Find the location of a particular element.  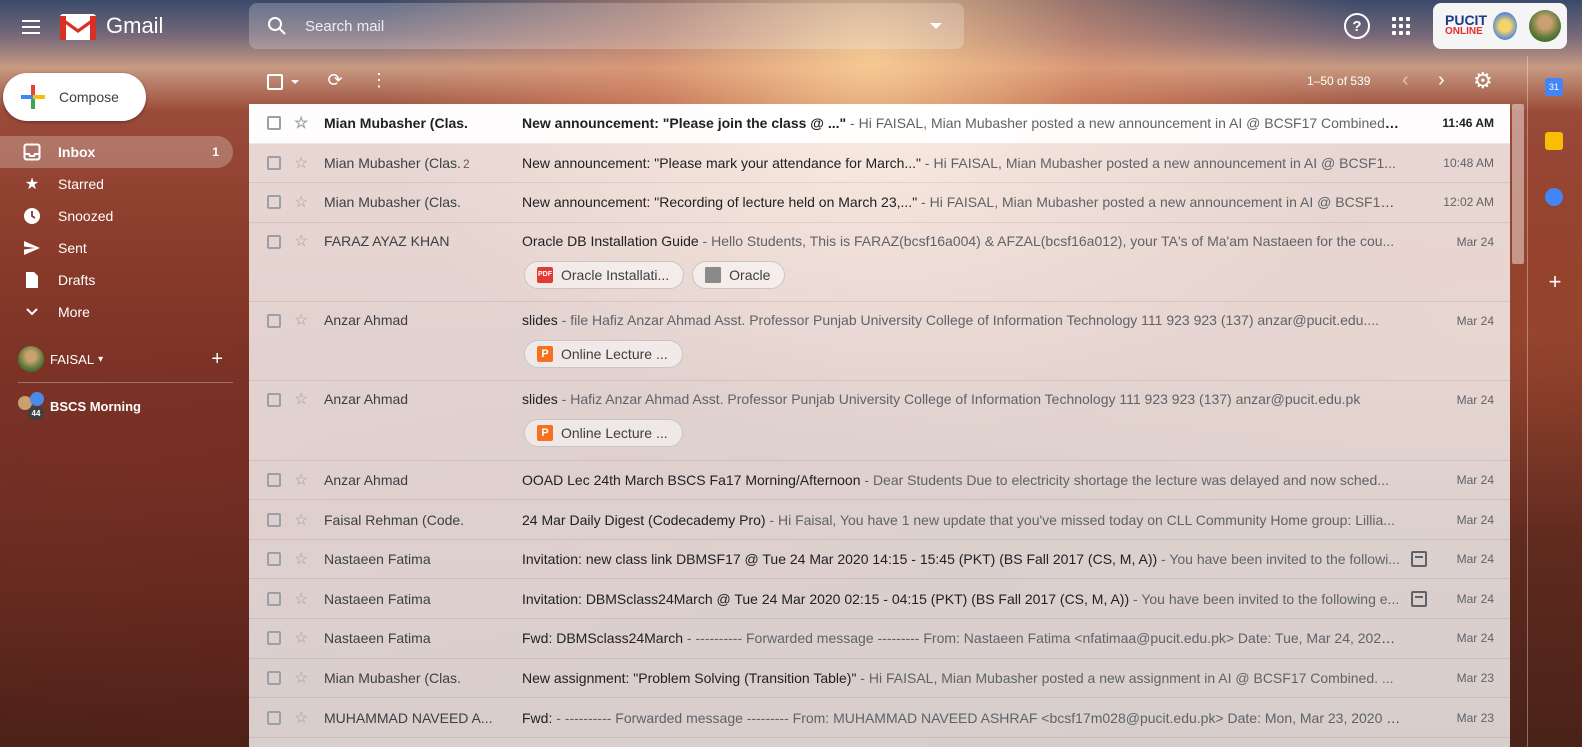

google-apps-button is located at coordinates (1401, 26).